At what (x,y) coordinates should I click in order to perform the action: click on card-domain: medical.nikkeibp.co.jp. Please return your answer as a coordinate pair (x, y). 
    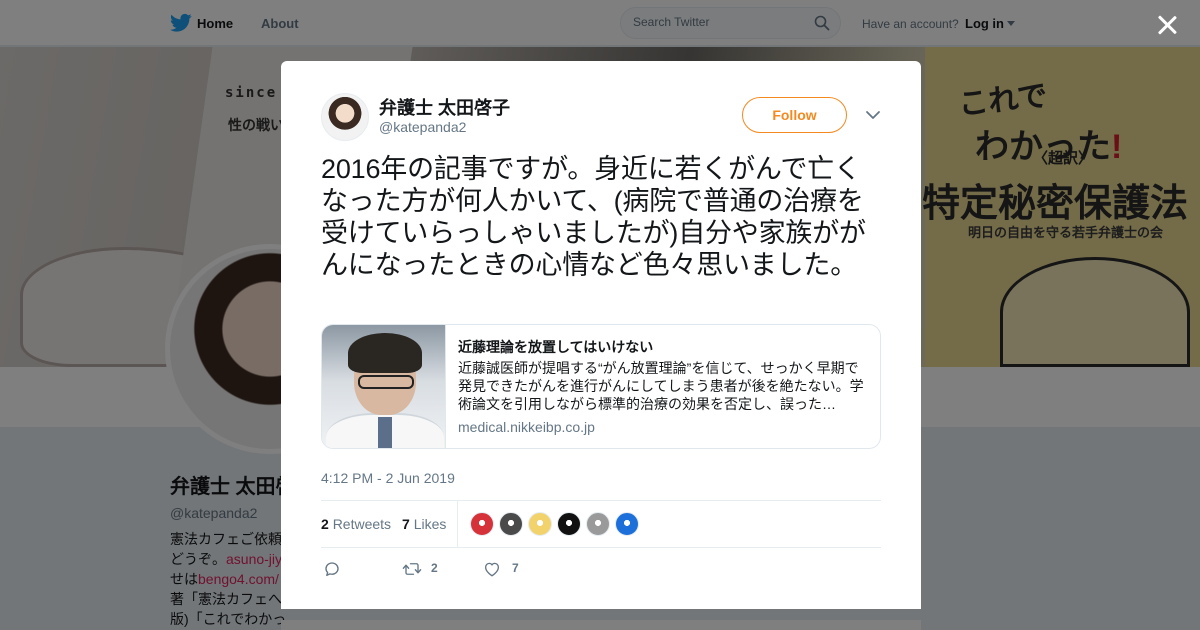
    Looking at the image, I should click on (526, 427).